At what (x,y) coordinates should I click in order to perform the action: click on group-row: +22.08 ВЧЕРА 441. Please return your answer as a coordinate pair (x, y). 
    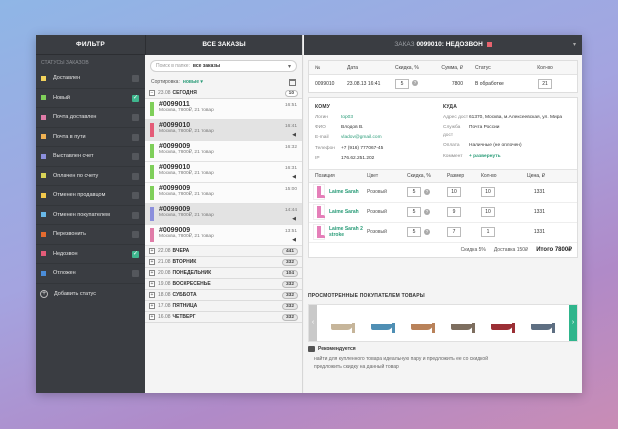
    Looking at the image, I should click on (223, 251).